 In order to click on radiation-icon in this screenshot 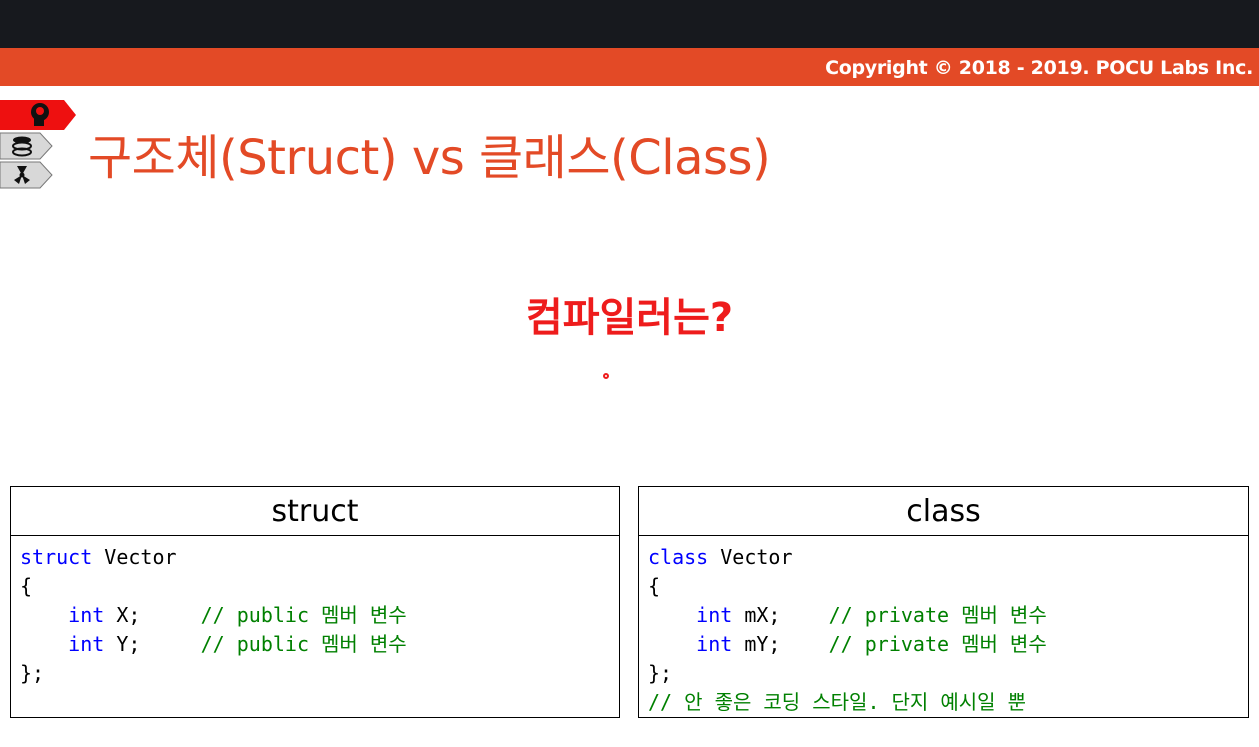, I will do `click(26, 175)`.